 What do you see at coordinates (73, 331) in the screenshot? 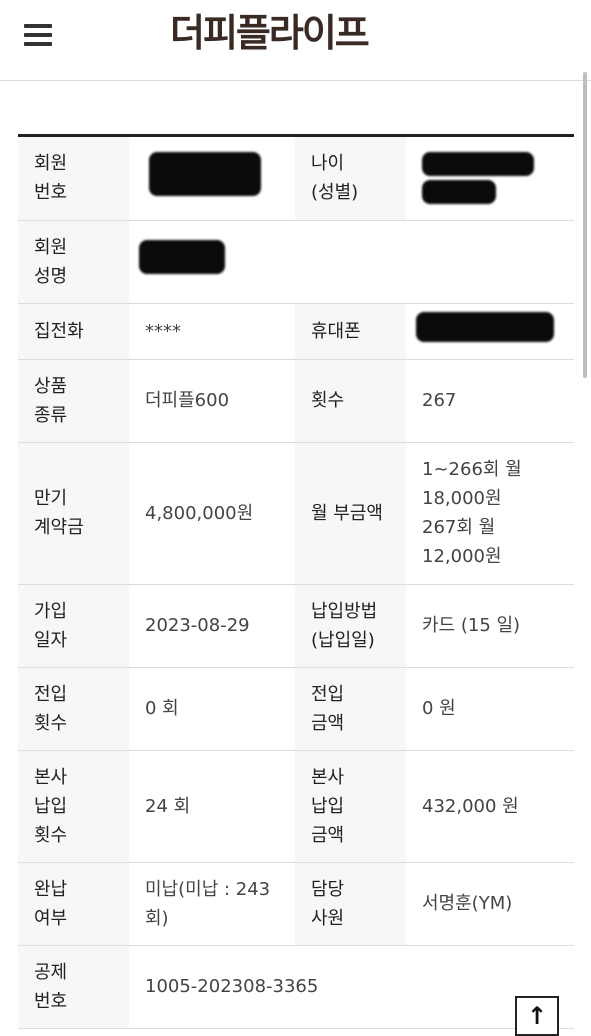
I see `label-home-phone: 집전화` at bounding box center [73, 331].